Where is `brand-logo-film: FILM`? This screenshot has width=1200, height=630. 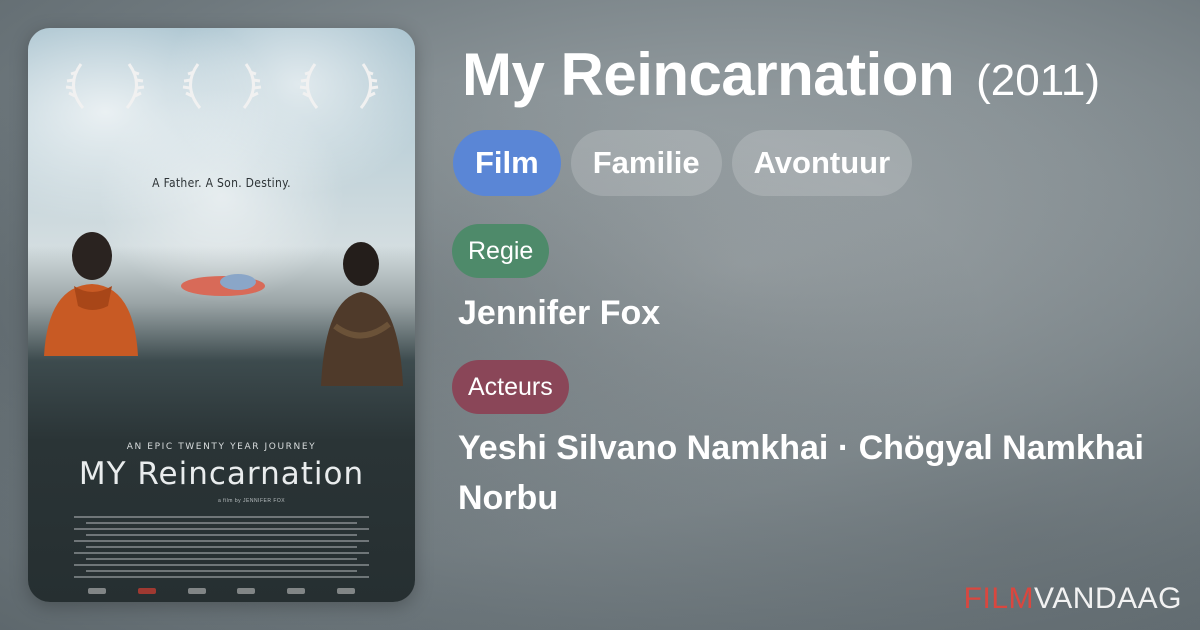 brand-logo-film: FILM is located at coordinates (999, 598).